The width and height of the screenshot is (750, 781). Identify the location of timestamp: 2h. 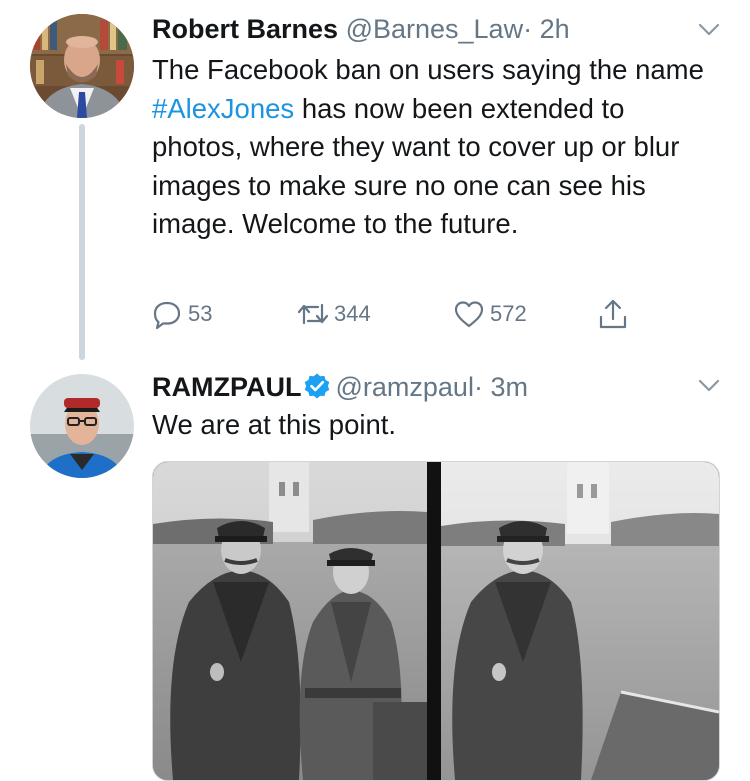
(555, 29).